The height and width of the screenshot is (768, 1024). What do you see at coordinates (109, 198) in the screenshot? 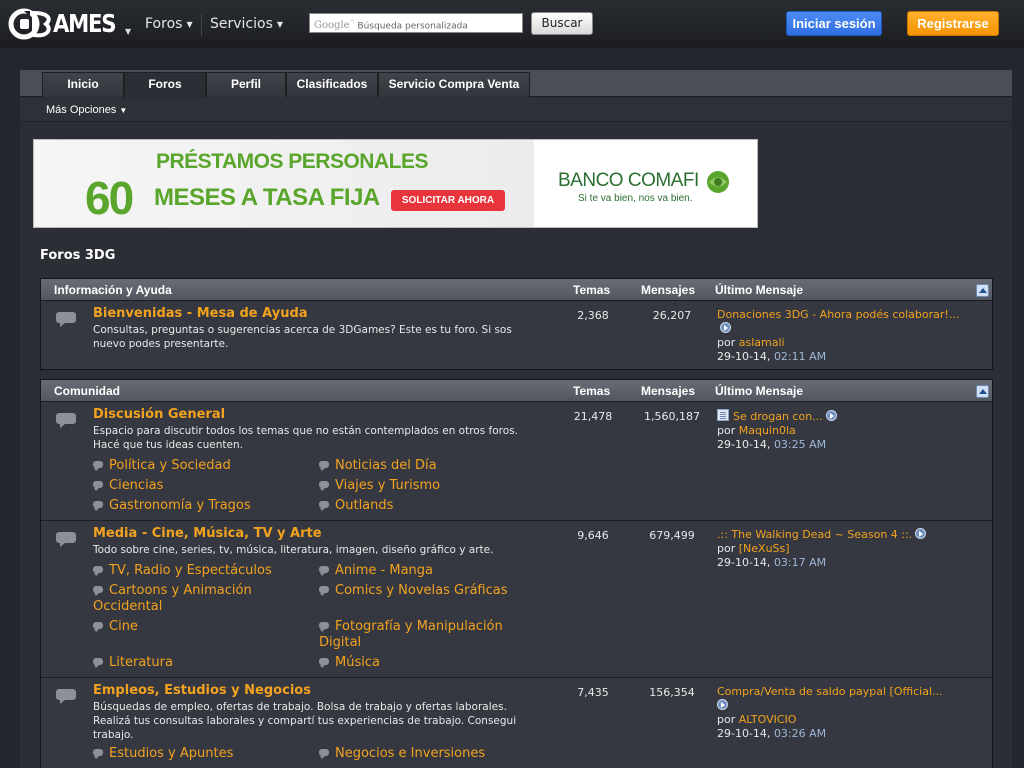
I see `ad-big-number: 60` at bounding box center [109, 198].